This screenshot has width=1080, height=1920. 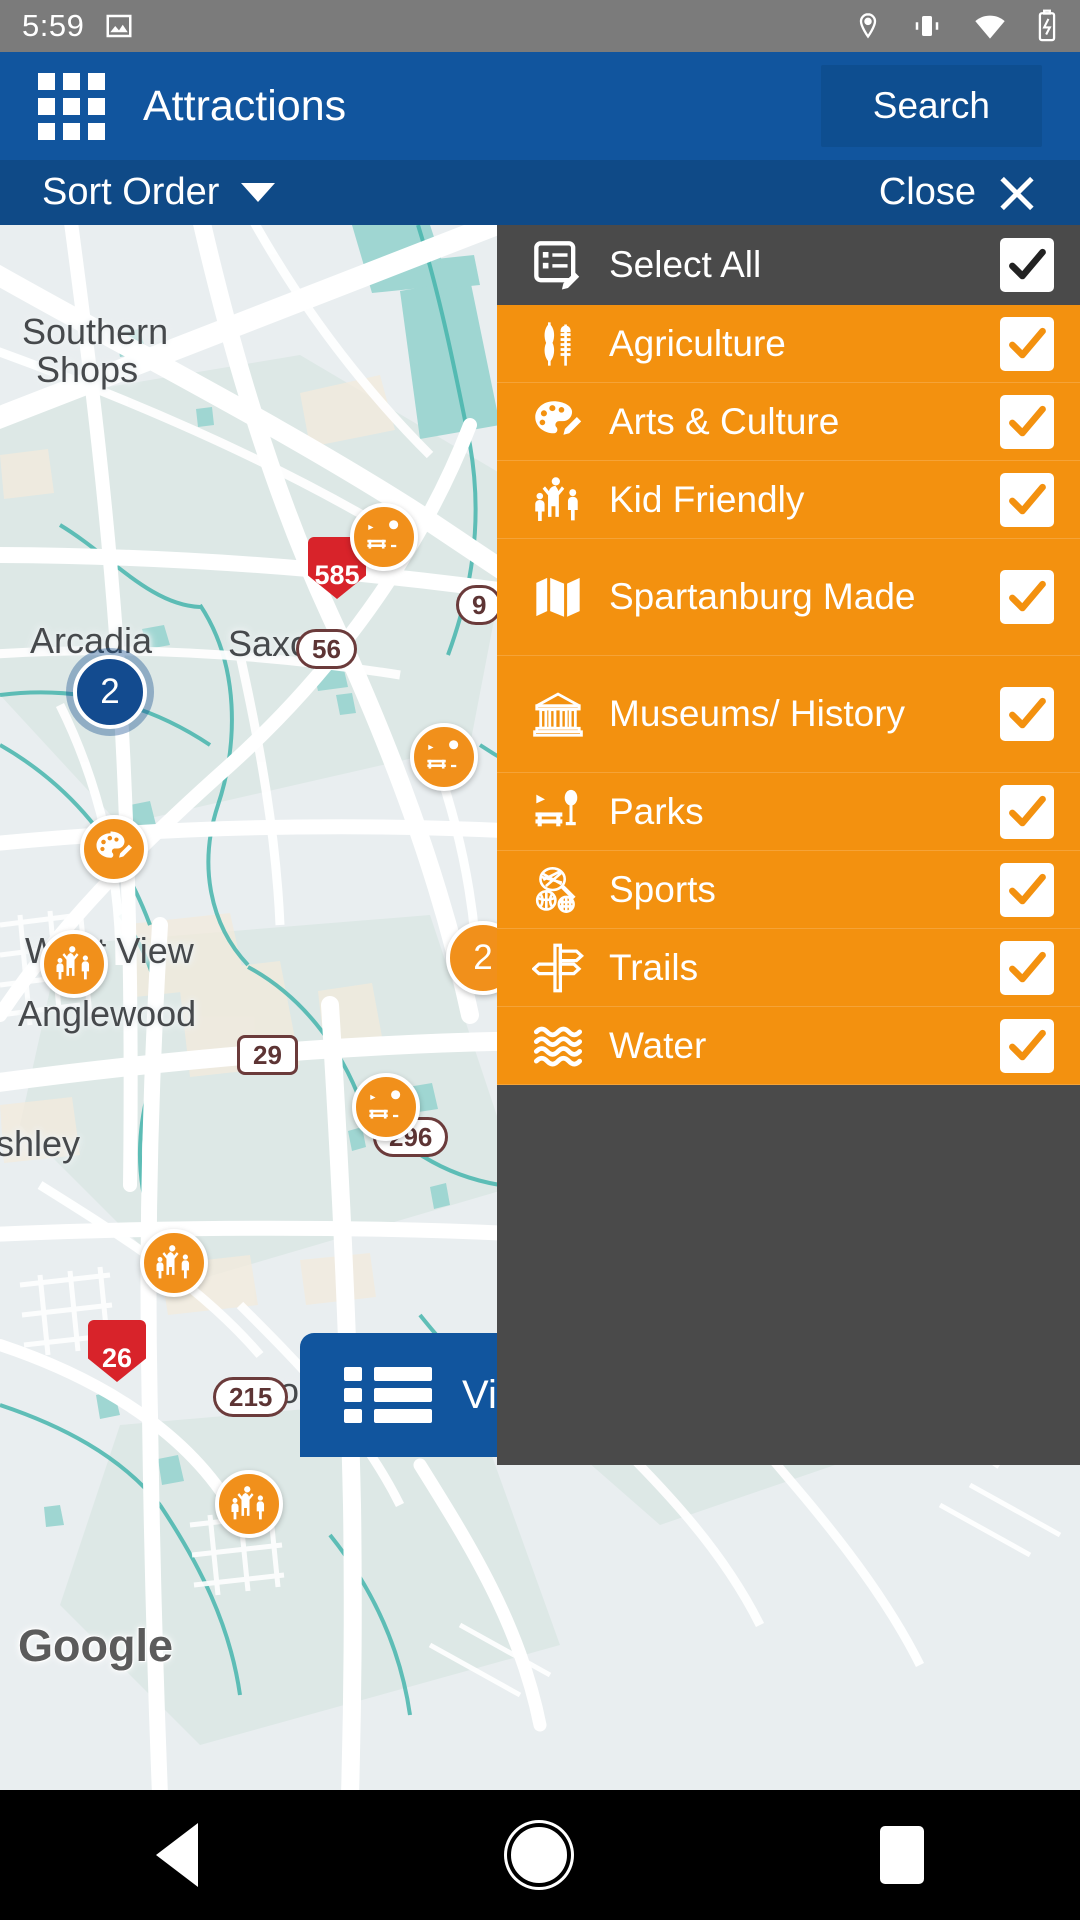 I want to click on park-bench-icon, so click(x=558, y=812).